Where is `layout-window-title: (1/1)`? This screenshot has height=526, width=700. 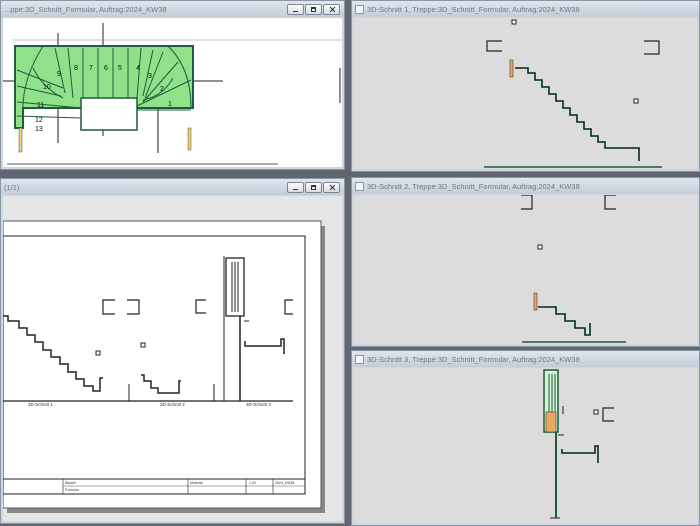 layout-window-title: (1/1) is located at coordinates (12, 187).